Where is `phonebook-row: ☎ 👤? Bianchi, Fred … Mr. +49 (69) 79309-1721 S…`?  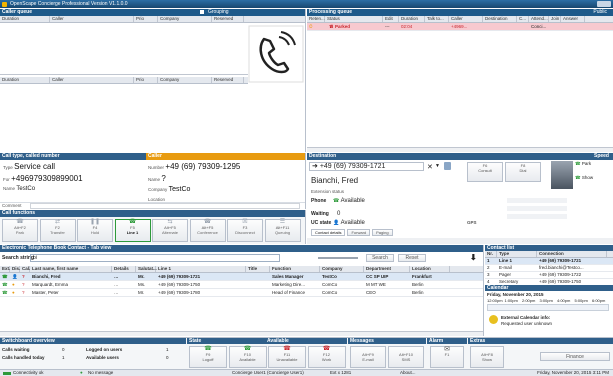
phonebook-row: ☎ 👤? Bianchi, Fred … Mr. +49 (69) 79309-1721 S… is located at coordinates (241, 277).